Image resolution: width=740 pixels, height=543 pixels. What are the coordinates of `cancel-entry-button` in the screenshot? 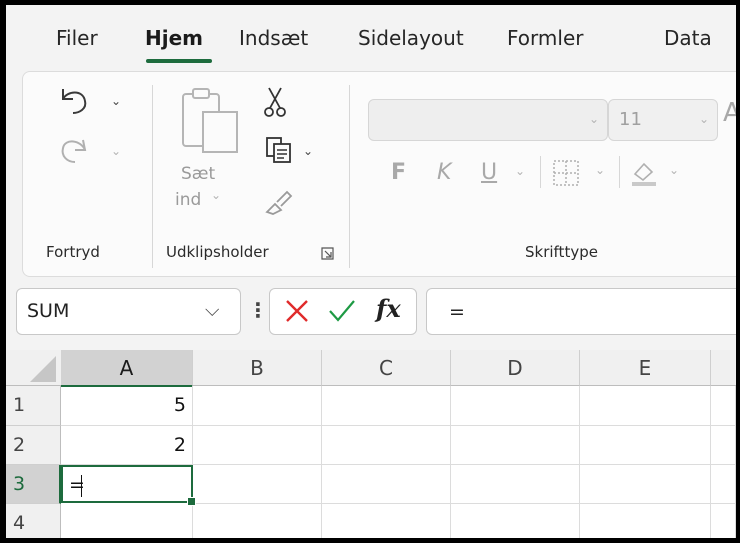 It's located at (297, 313).